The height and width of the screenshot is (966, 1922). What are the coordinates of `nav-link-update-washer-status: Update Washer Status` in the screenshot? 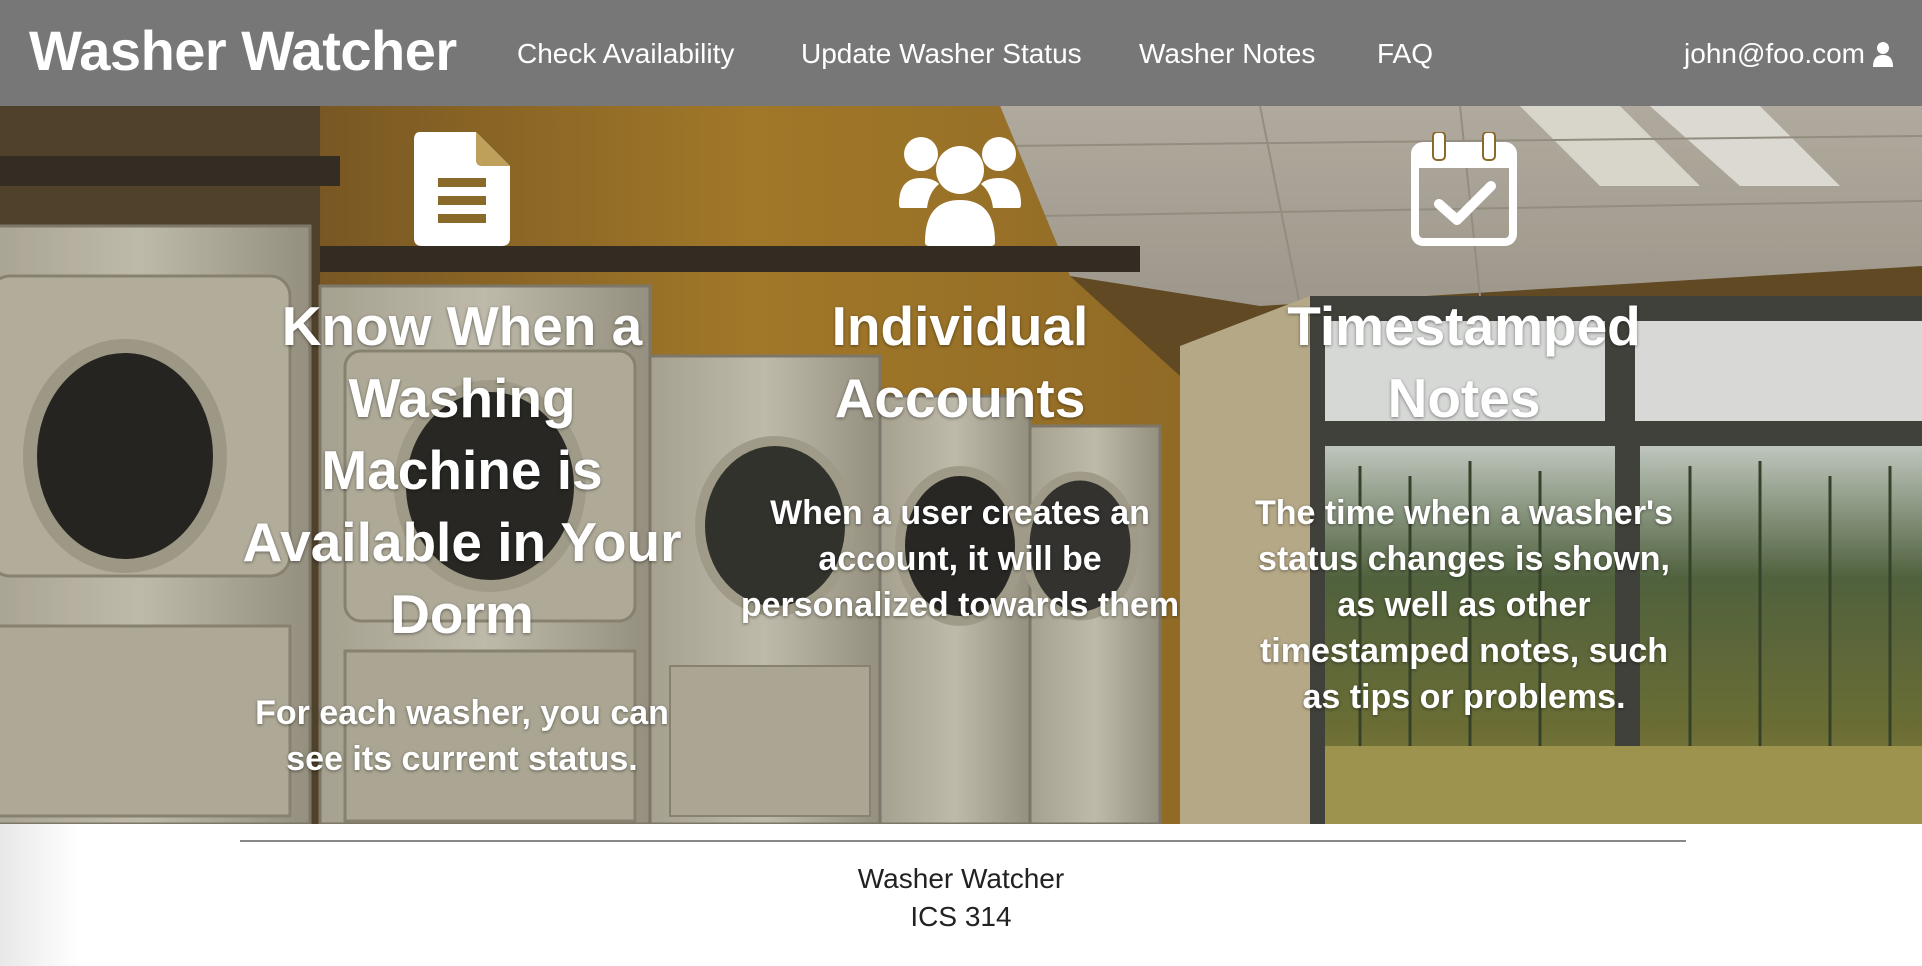 It's located at (941, 54).